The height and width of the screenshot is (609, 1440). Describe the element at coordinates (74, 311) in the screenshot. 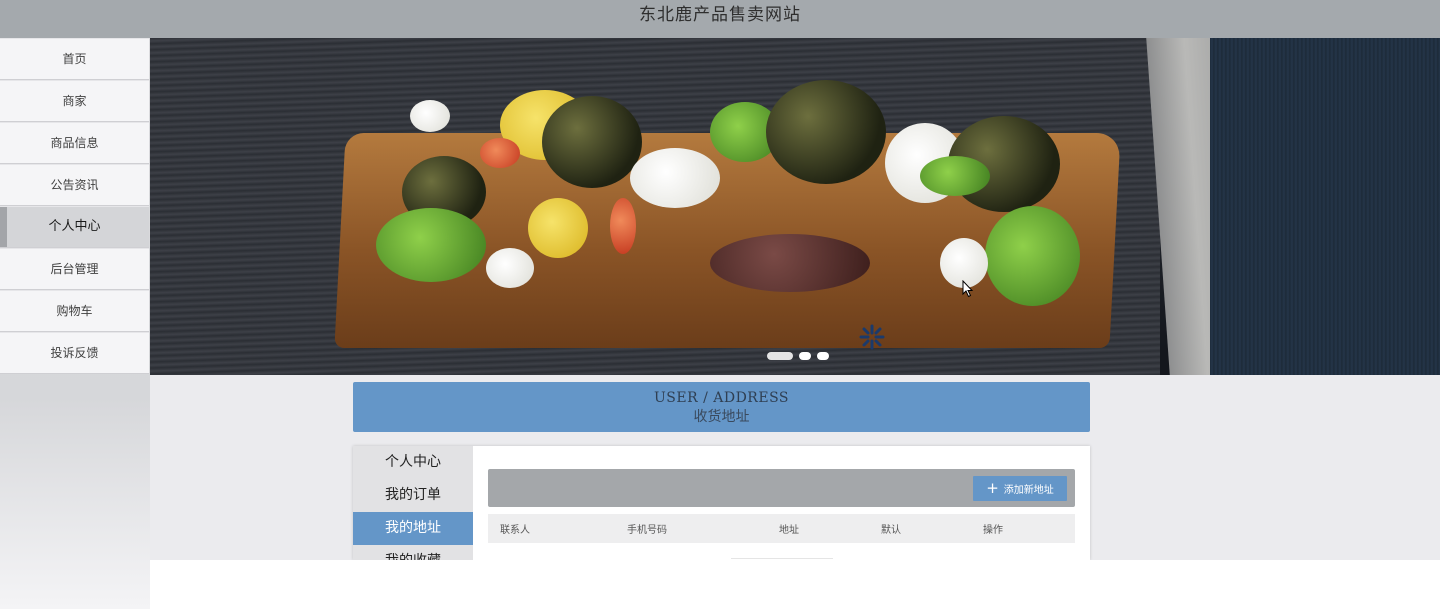

I see `sidebar-item-cart: 购物车` at that location.